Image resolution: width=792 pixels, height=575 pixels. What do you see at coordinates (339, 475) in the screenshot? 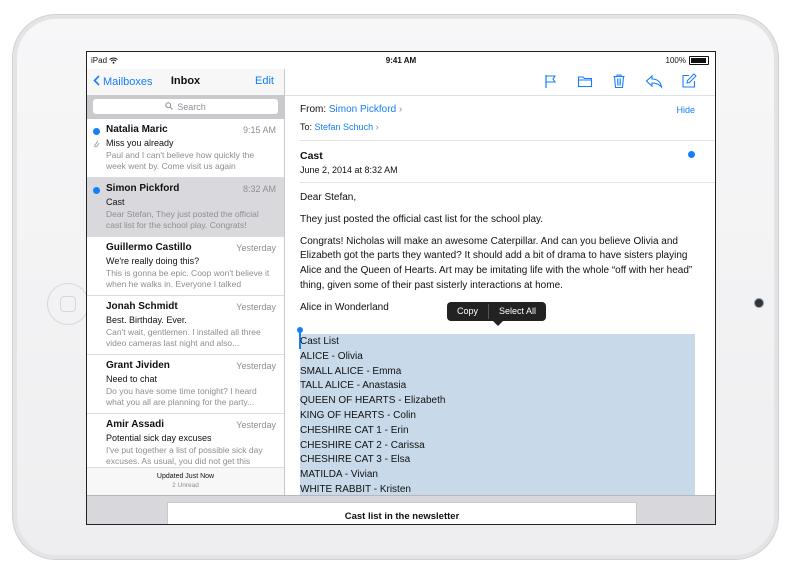
I see `cast-line: MATILDA - Vivian` at bounding box center [339, 475].